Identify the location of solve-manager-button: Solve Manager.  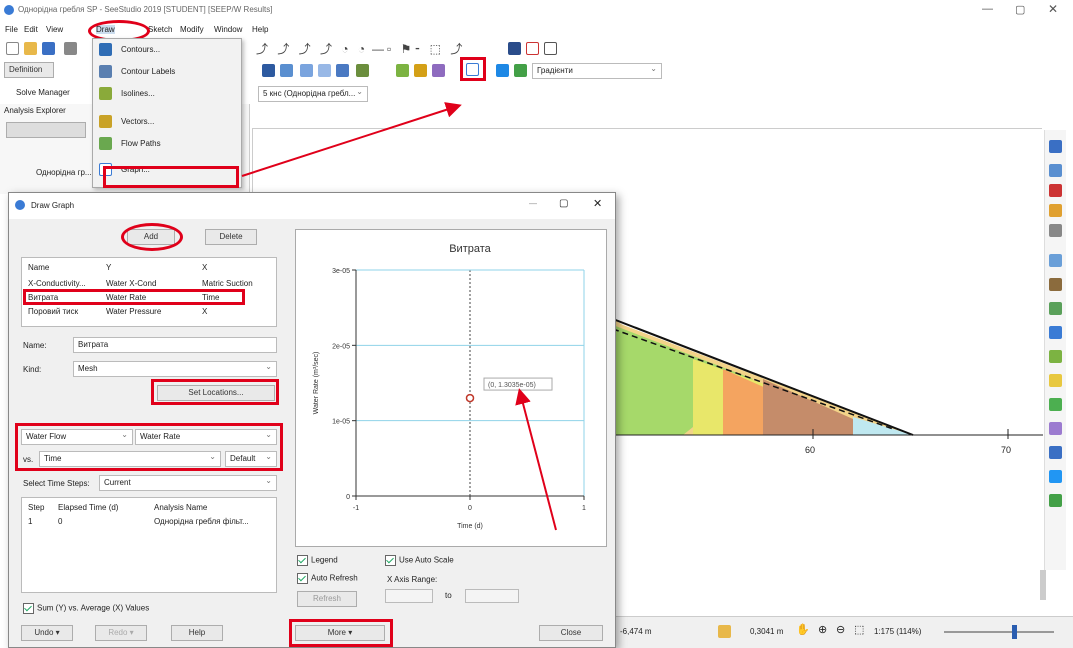
(43, 92).